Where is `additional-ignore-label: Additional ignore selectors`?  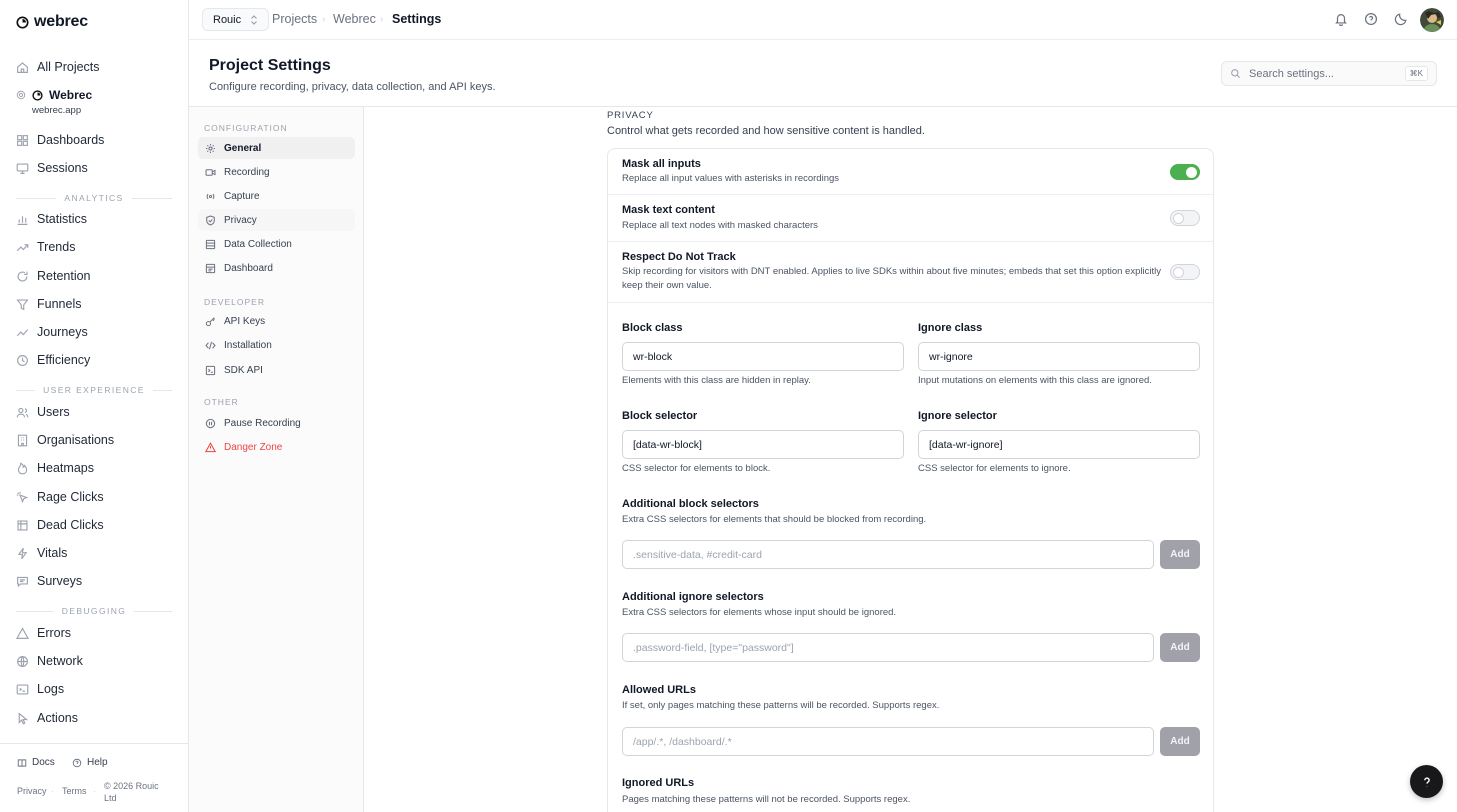
additional-ignore-label: Additional ignore selectors is located at coordinates (693, 597).